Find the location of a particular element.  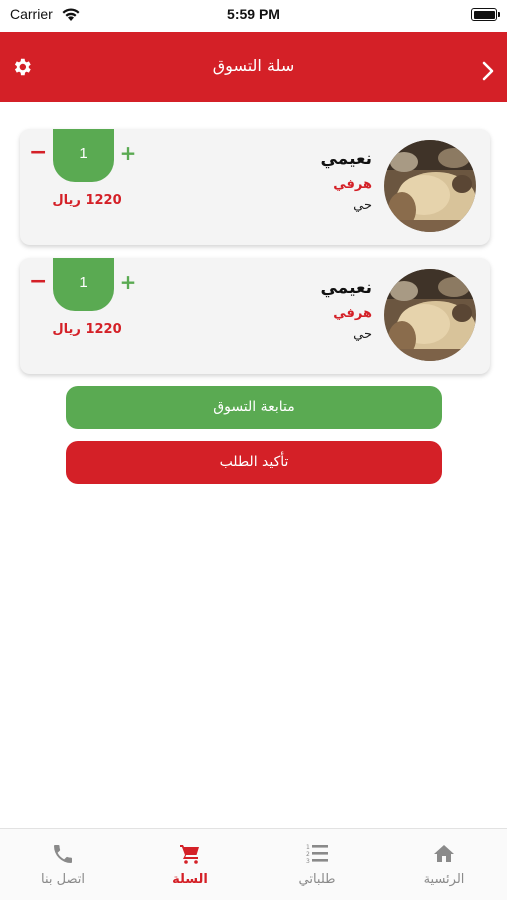

app-header: سلة التسوق is located at coordinates (253, 67).